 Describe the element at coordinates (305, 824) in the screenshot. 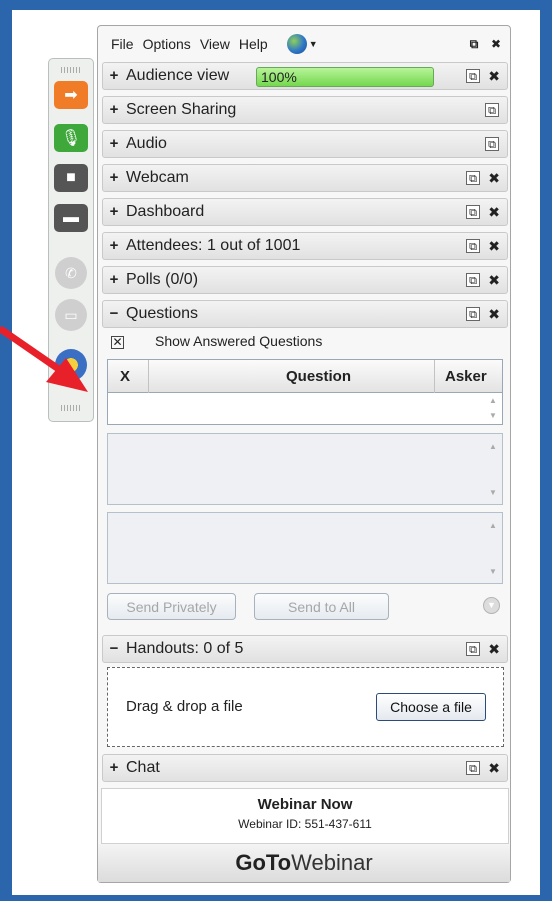

I see `webinar-id: Webinar ID: 551-437-611` at that location.